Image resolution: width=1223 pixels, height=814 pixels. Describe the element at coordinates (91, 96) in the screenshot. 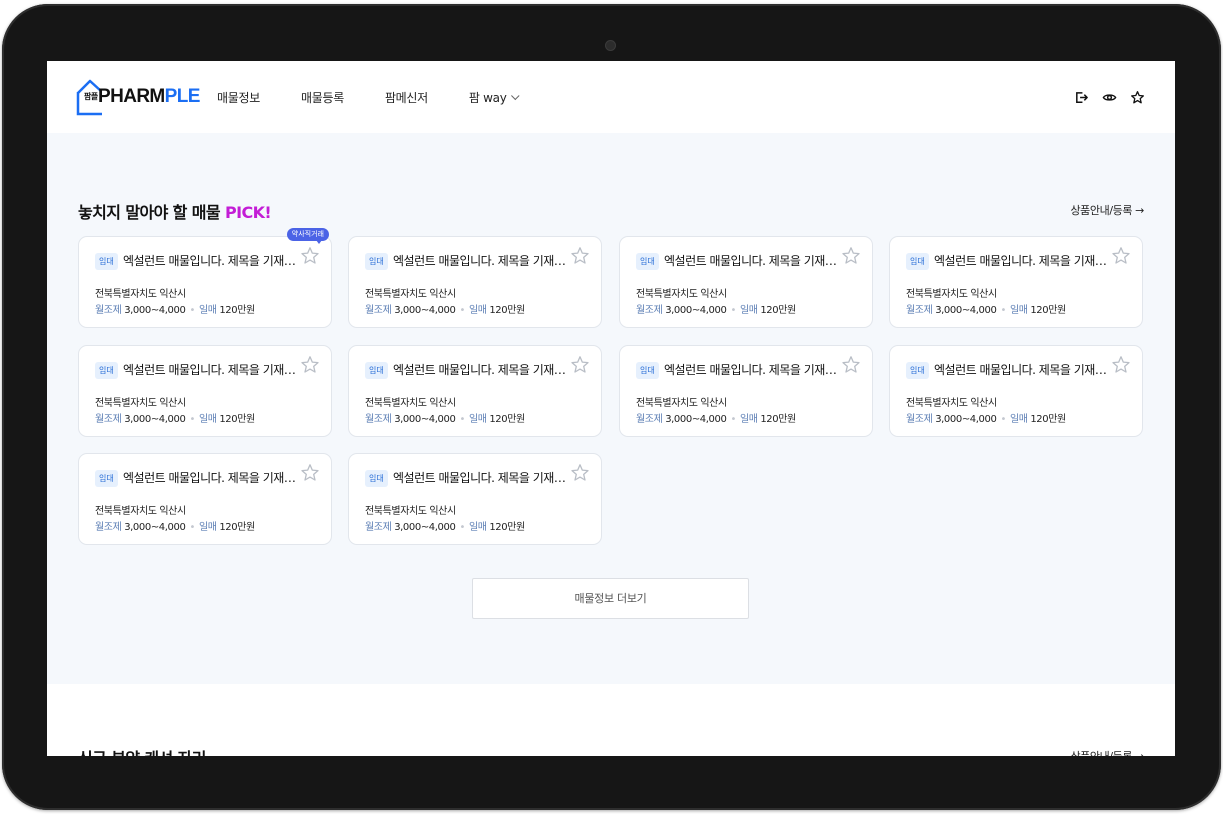

I see `logo-korean-text: 팜플` at that location.